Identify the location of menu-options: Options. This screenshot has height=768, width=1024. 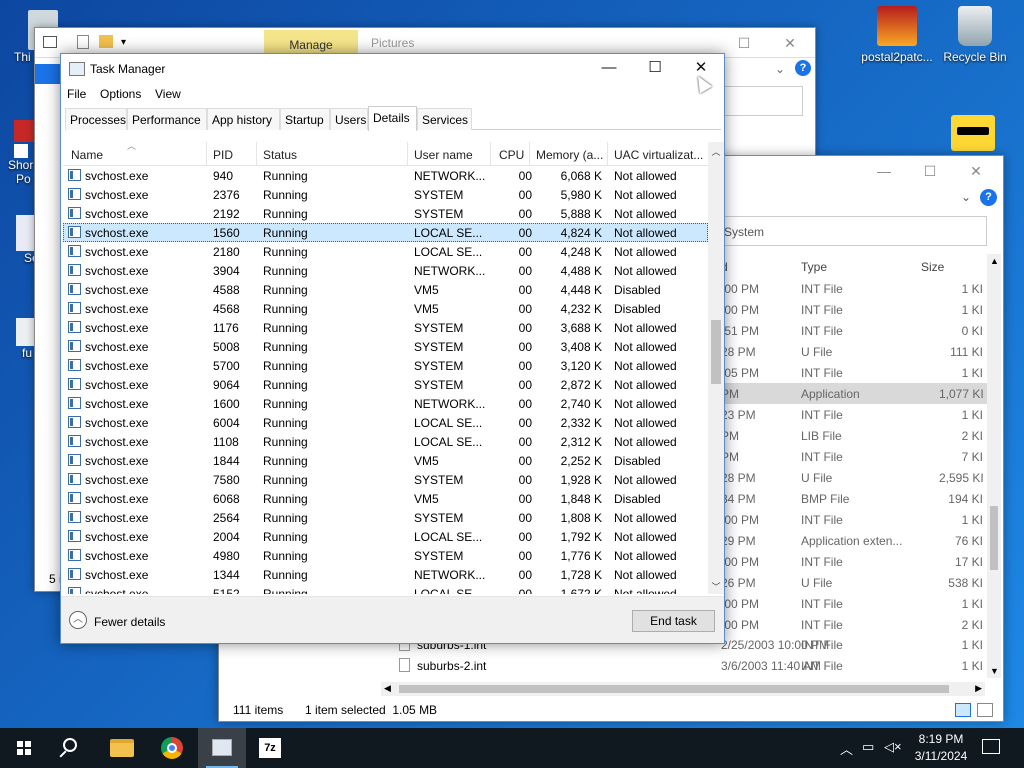
(120, 94).